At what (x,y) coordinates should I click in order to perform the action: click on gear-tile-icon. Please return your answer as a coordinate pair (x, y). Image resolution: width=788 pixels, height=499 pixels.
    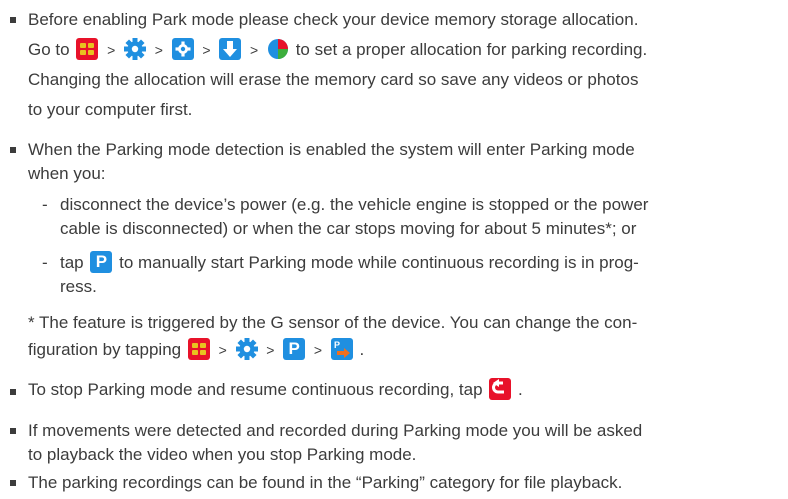
    Looking at the image, I should click on (182, 48).